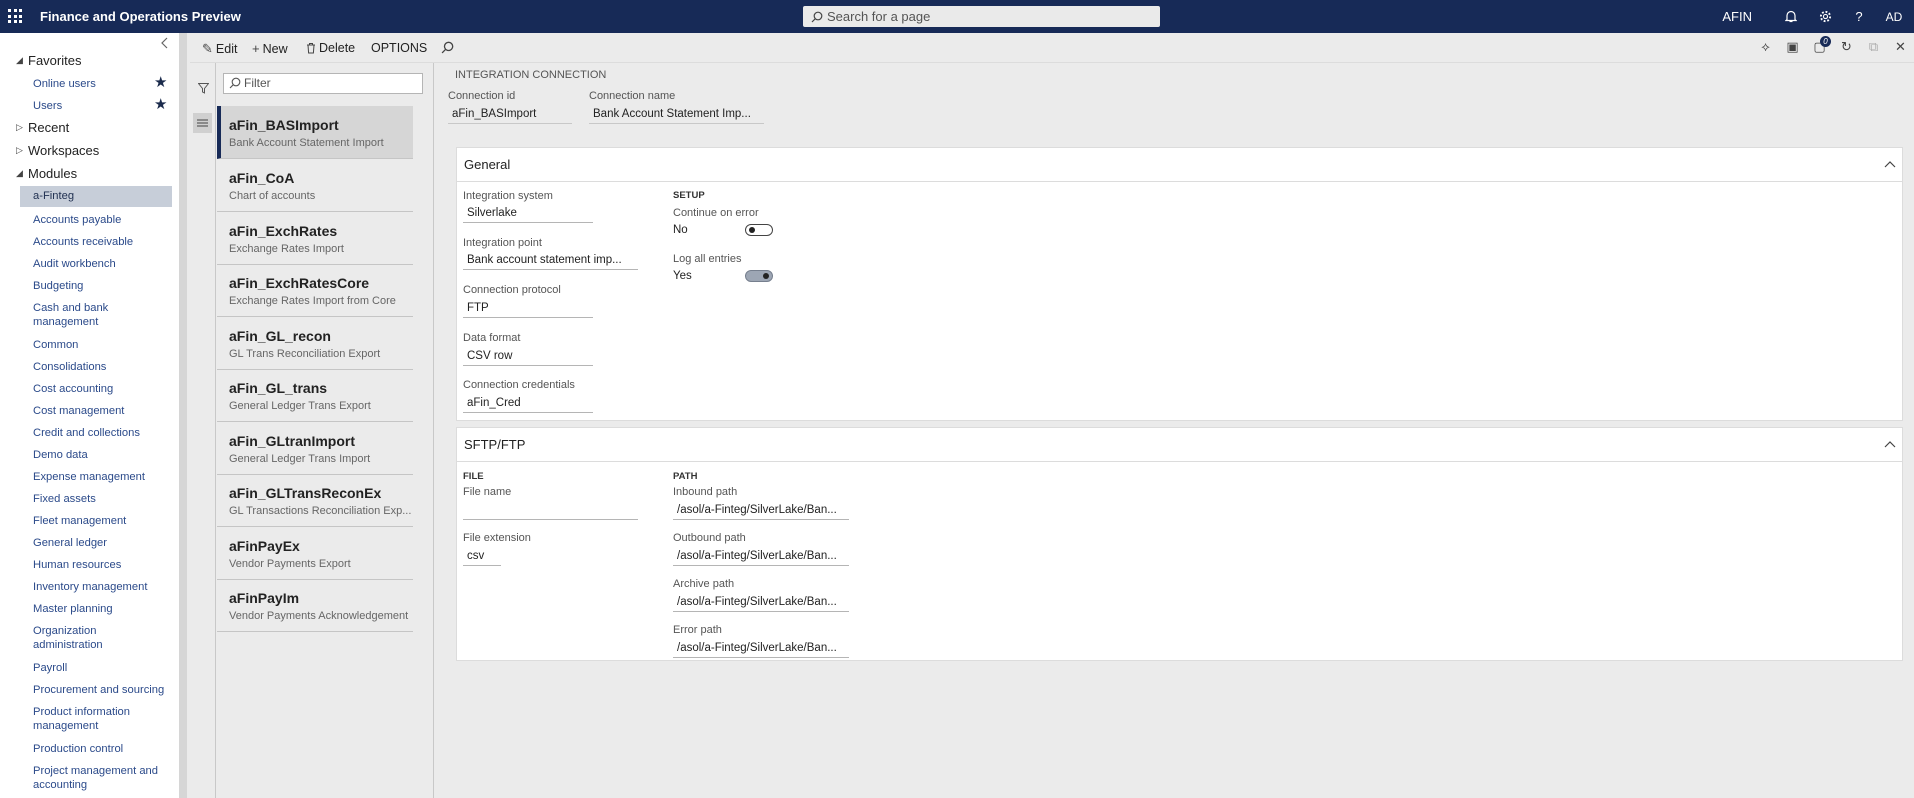  Describe the element at coordinates (709, 538) in the screenshot. I see `outbound-path-label: Outbound path` at that location.